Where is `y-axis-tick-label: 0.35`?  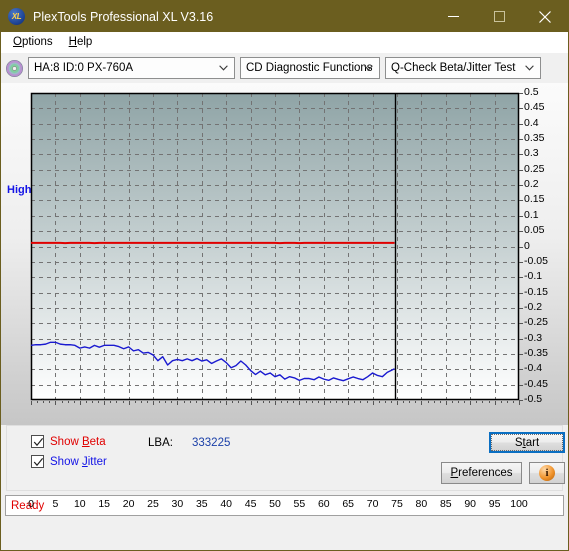
y-axis-tick-label: 0.35 is located at coordinates (534, 138).